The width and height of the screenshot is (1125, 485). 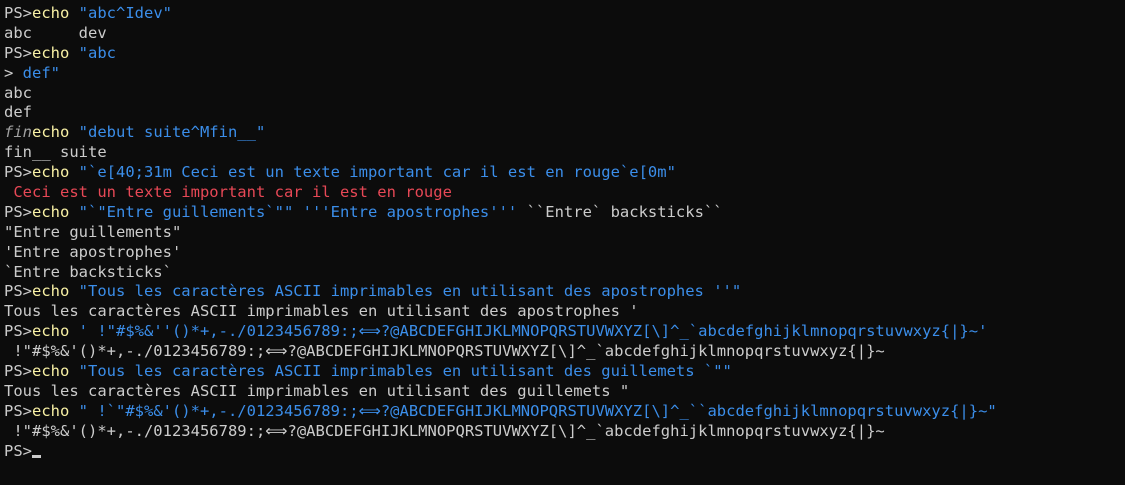 What do you see at coordinates (55, 32) in the screenshot?
I see `output-text: abc dev` at bounding box center [55, 32].